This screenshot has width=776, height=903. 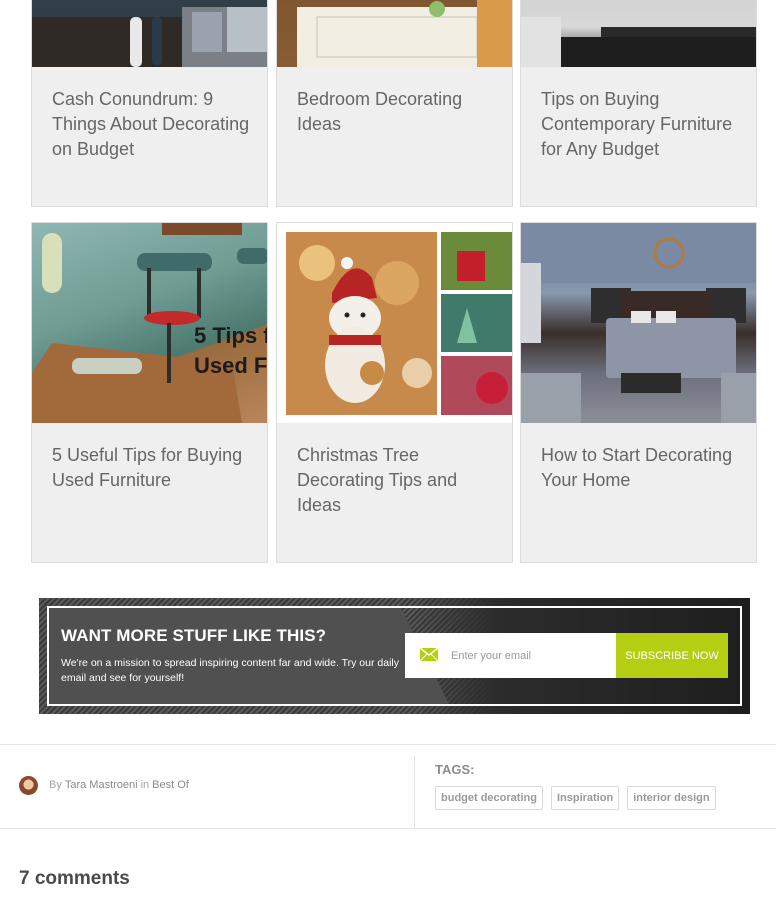 What do you see at coordinates (151, 468) in the screenshot?
I see `article-title: 5 Useful Tips for Buying Used Furniture` at bounding box center [151, 468].